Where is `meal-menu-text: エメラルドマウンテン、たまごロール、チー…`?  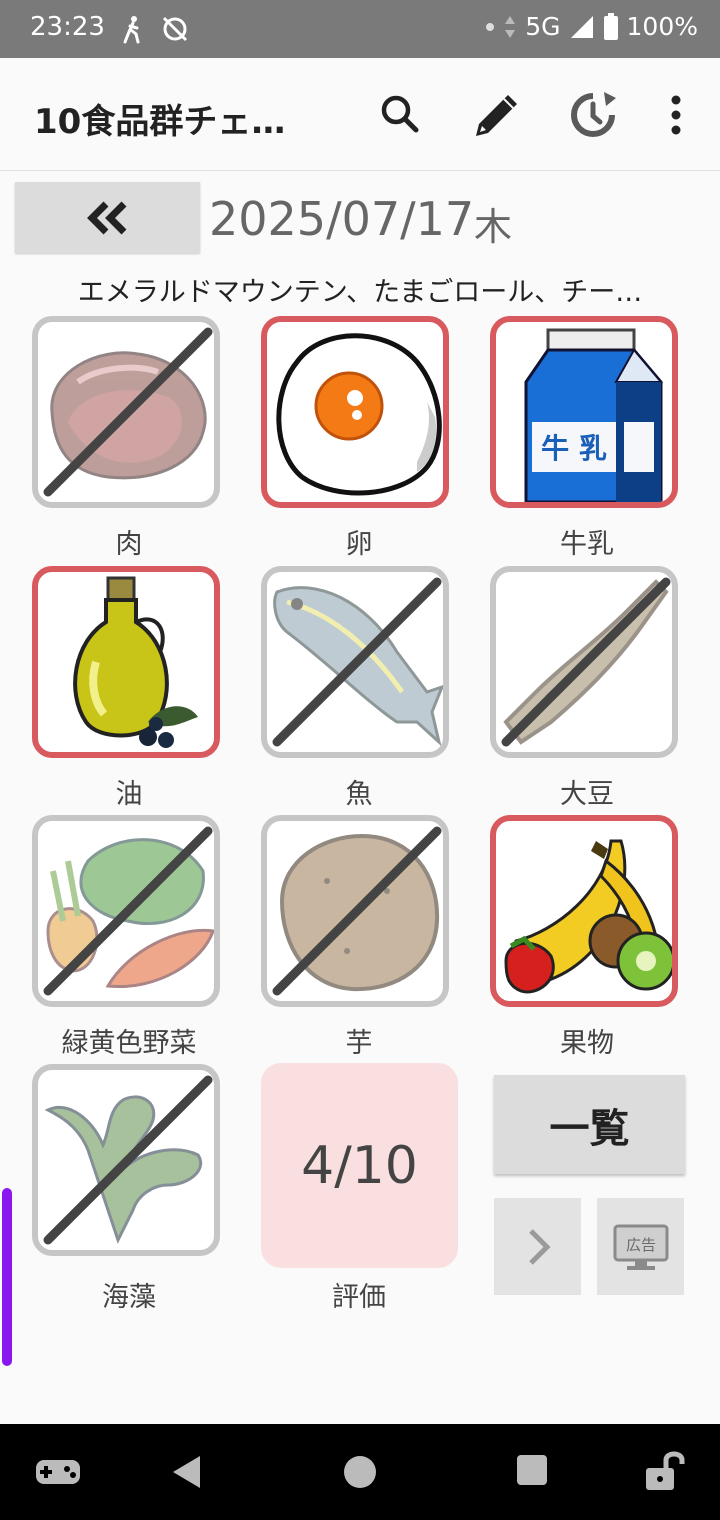
meal-menu-text: エメラルドマウンテン、たまごロール、チー… is located at coordinates (360, 289).